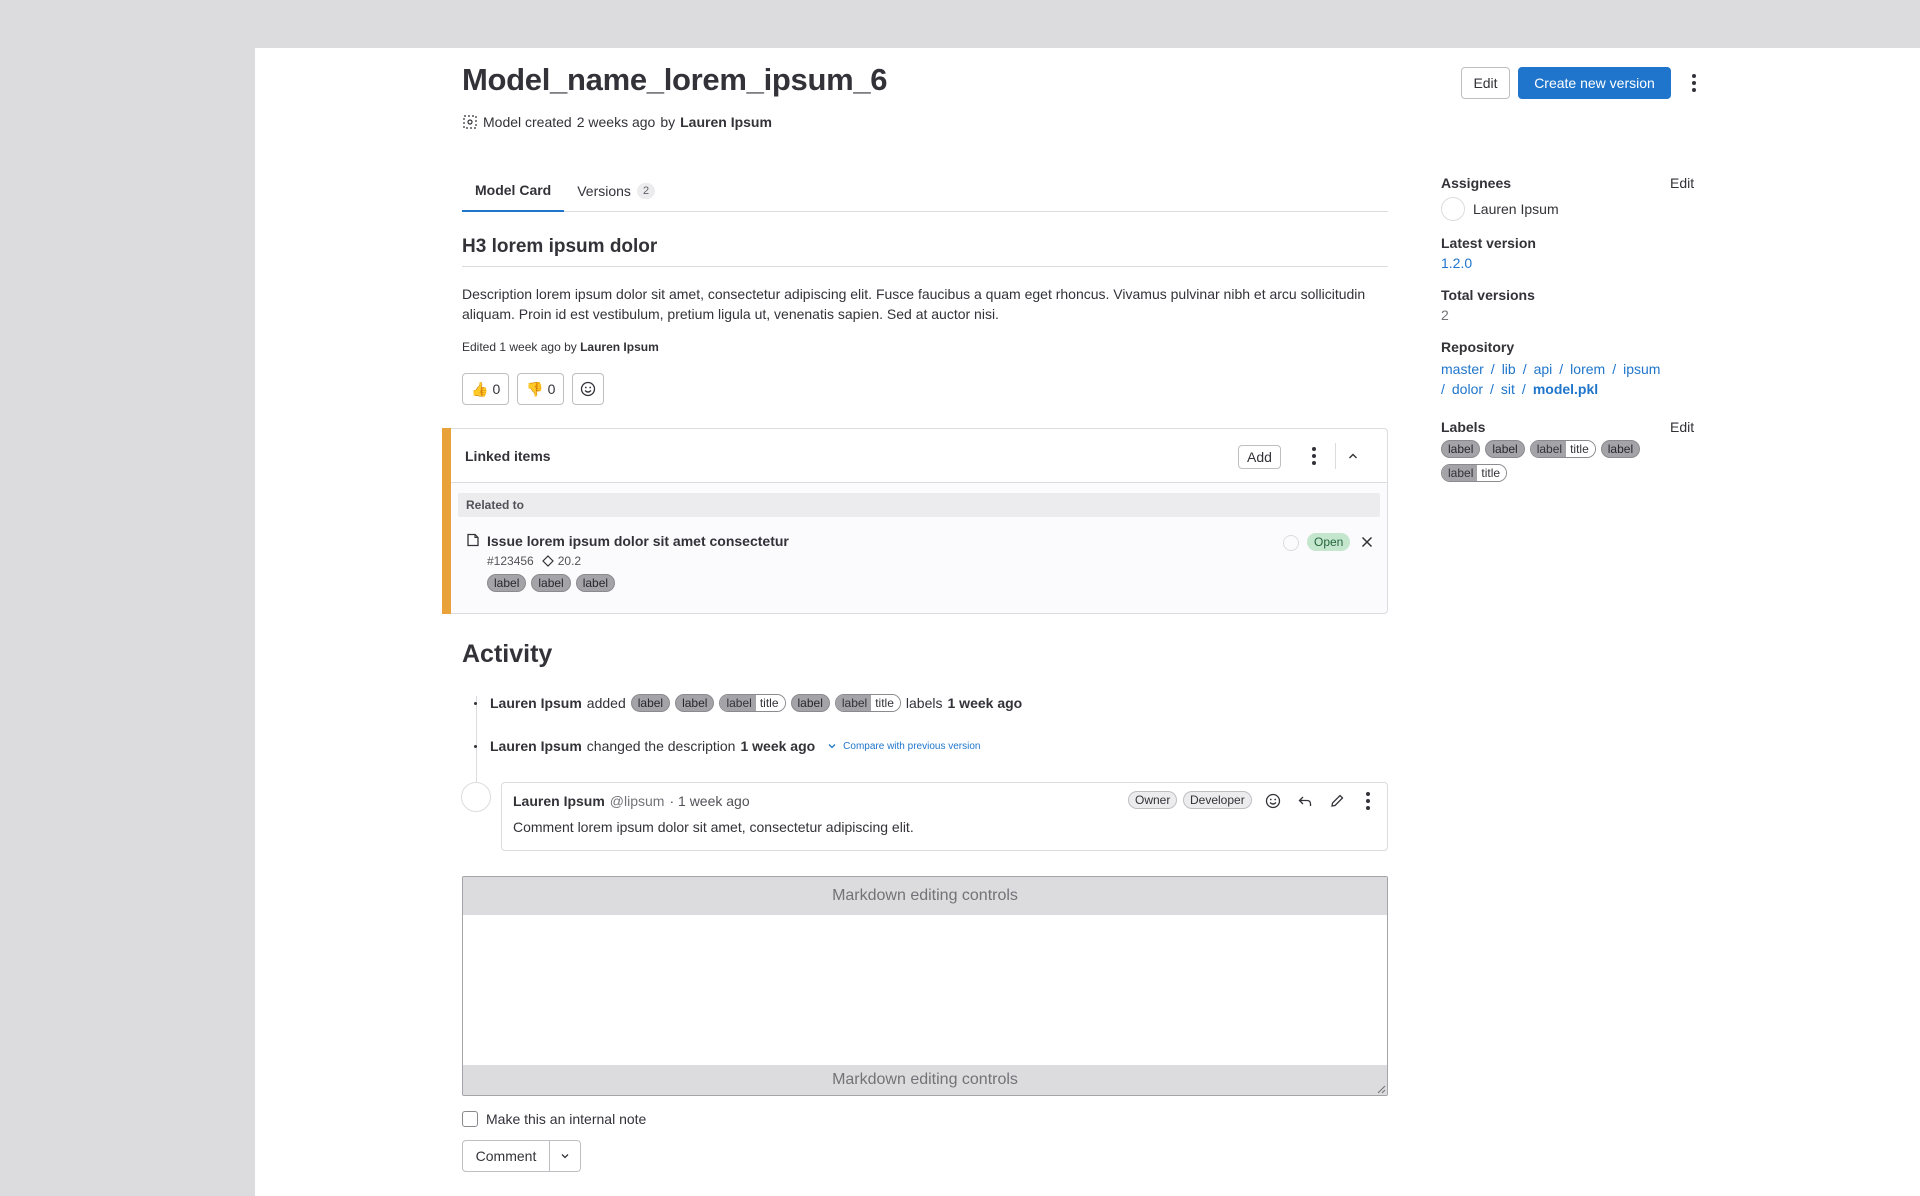 This screenshot has height=1196, width=1920. I want to click on repo-path-segment: master, so click(1462, 369).